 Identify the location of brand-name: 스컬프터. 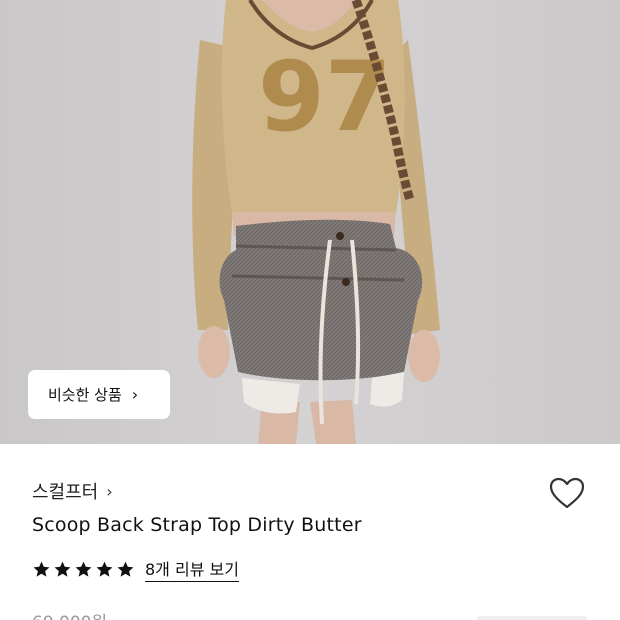
(65, 492).